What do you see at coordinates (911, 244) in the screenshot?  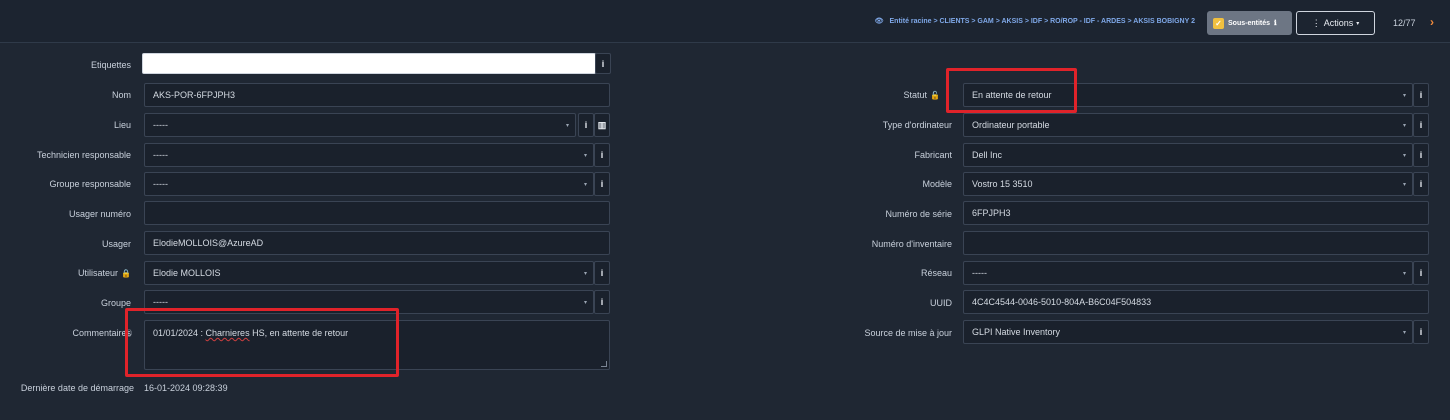 I see `label-numero-inventaire: Numéro d'inventaire` at bounding box center [911, 244].